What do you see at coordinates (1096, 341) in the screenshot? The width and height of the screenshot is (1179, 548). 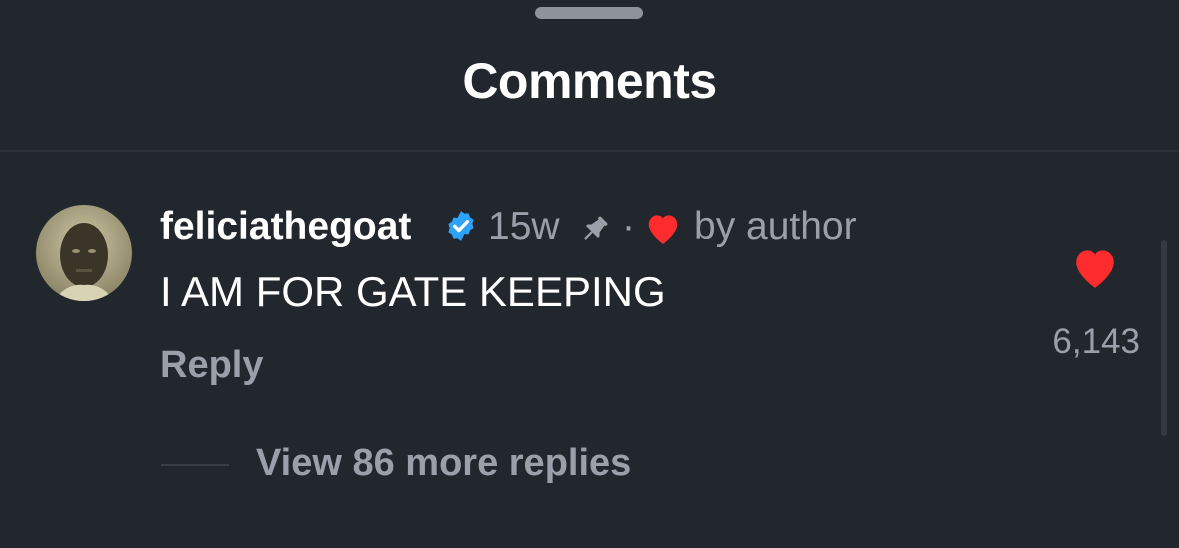 I see `like-count: 6,143` at bounding box center [1096, 341].